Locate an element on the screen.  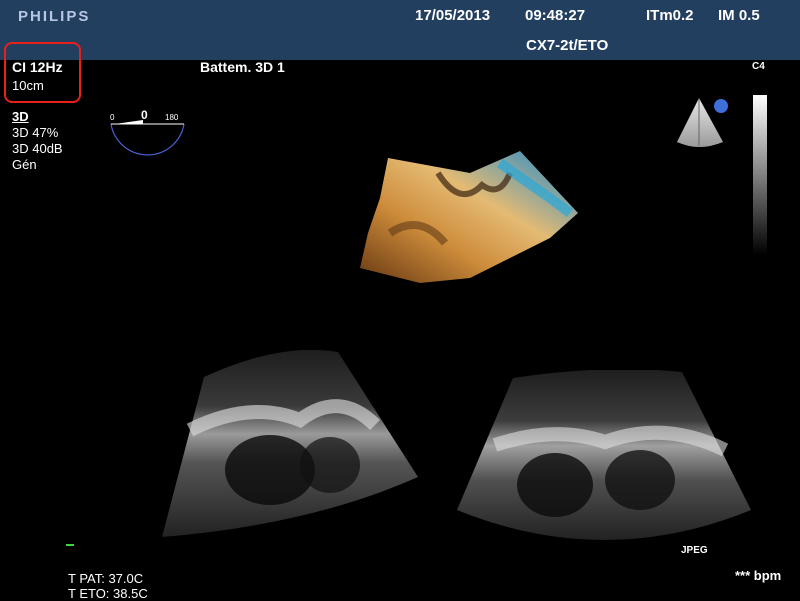
jpeg-label: JPEG is located at coordinates (694, 550).